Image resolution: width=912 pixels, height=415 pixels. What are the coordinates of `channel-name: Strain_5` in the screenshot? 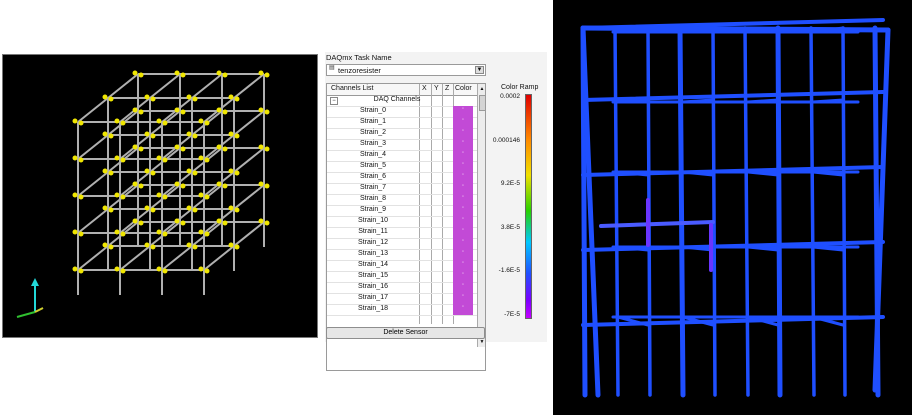 It's located at (373, 165).